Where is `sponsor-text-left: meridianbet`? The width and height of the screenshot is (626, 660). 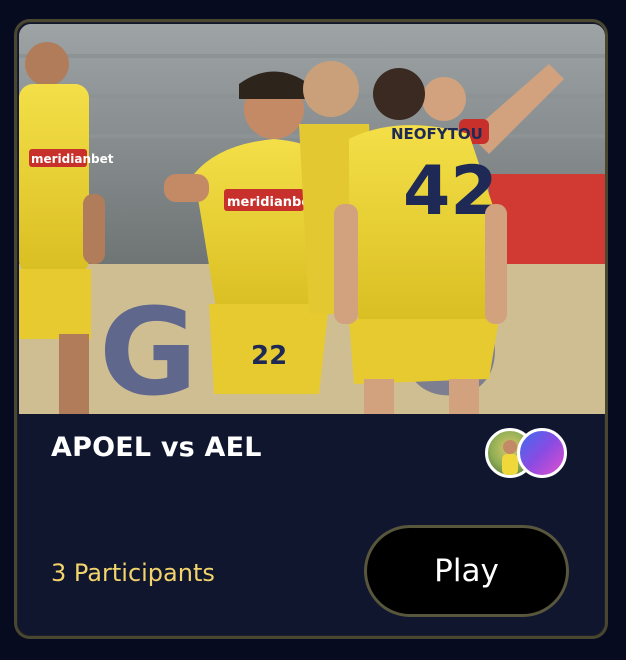
sponsor-text-left: meridianbet is located at coordinates (72, 159).